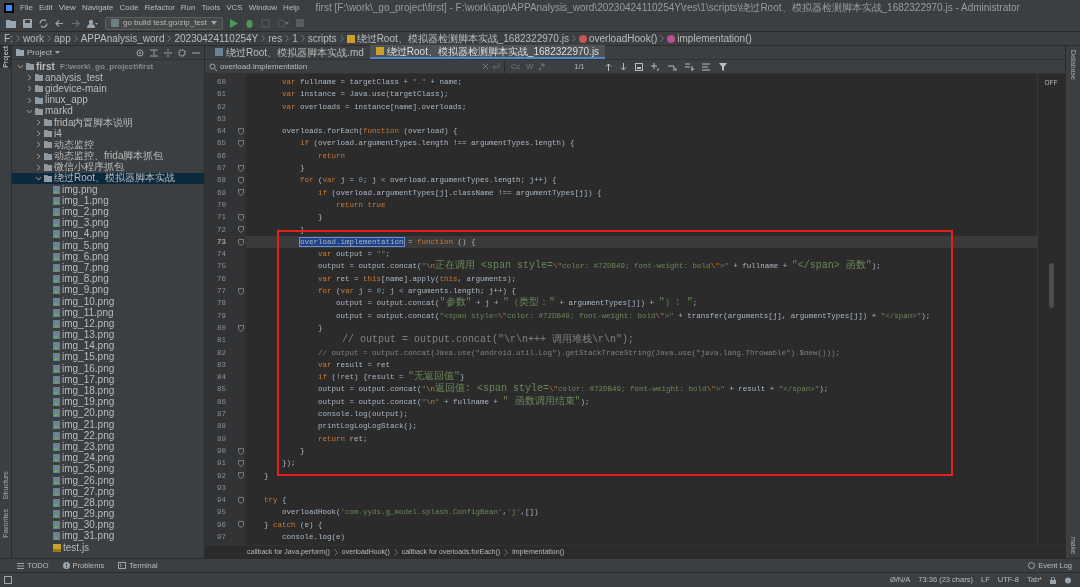  What do you see at coordinates (108, 234) in the screenshot?
I see `tree-item: img_4.png` at bounding box center [108, 234].